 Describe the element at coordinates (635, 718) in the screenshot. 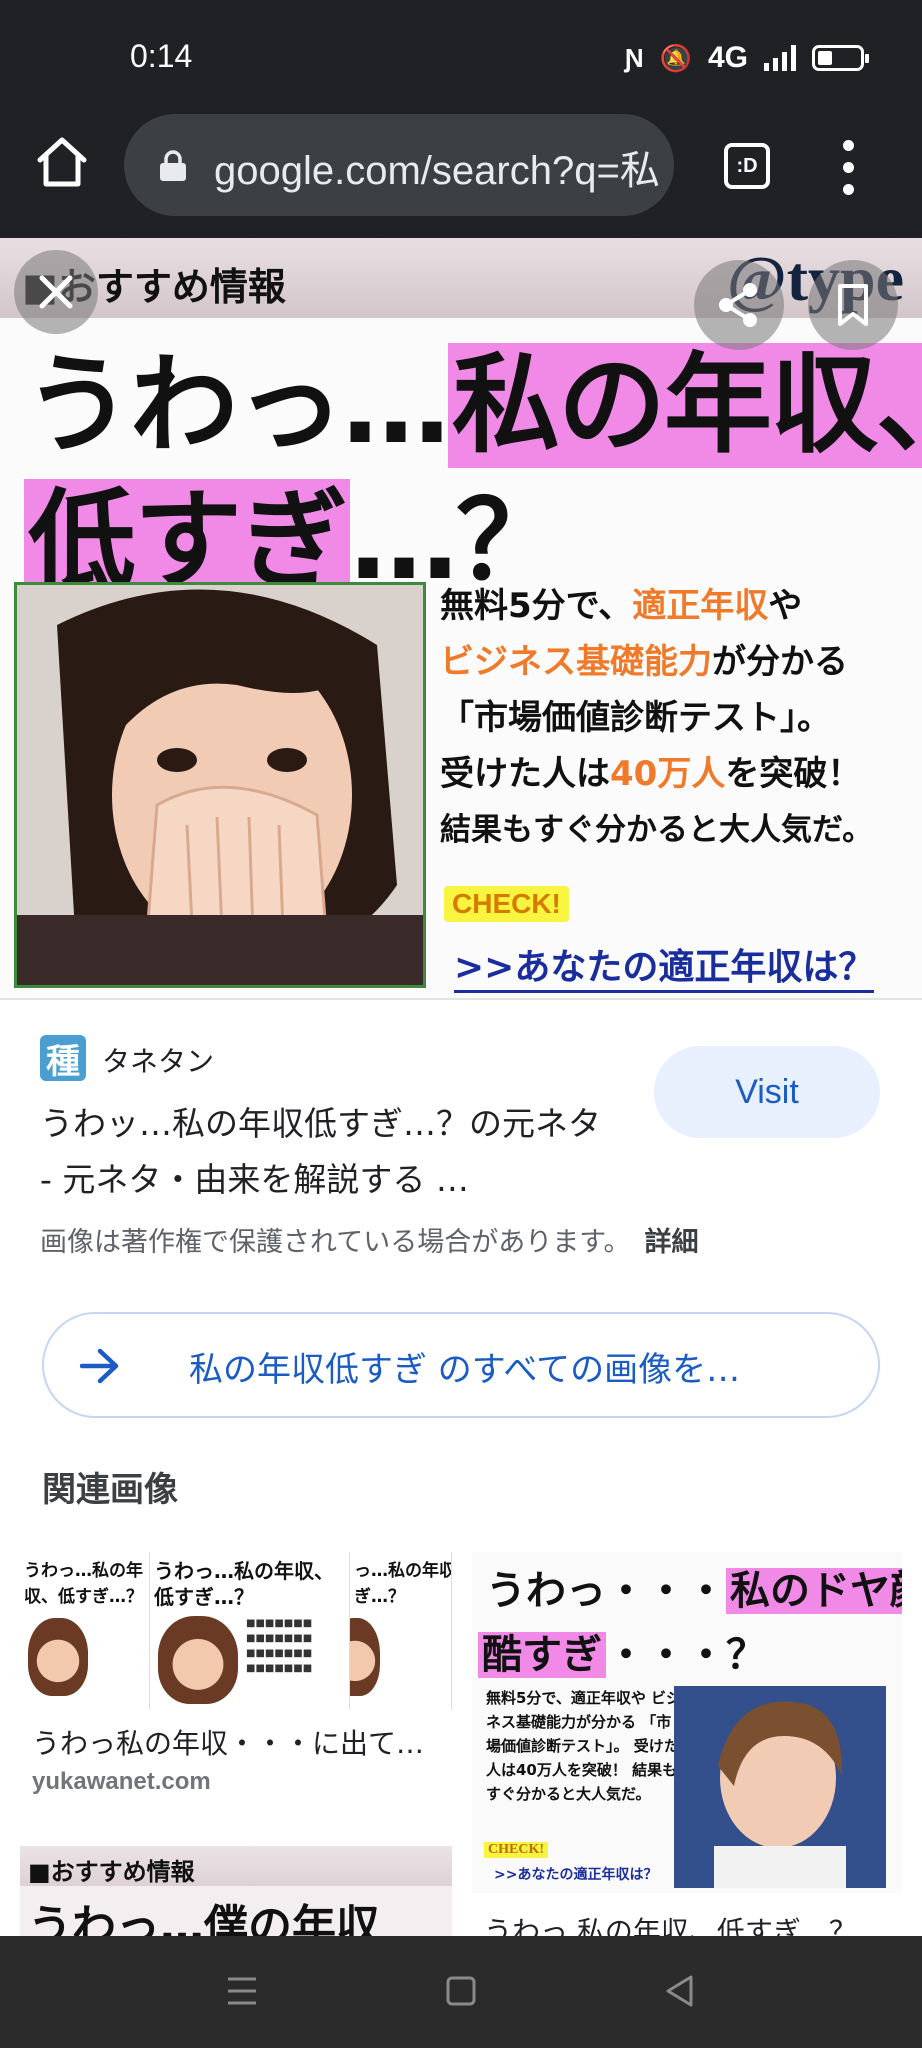

I see `copy-text: 「市場価値診断テスト」。` at that location.